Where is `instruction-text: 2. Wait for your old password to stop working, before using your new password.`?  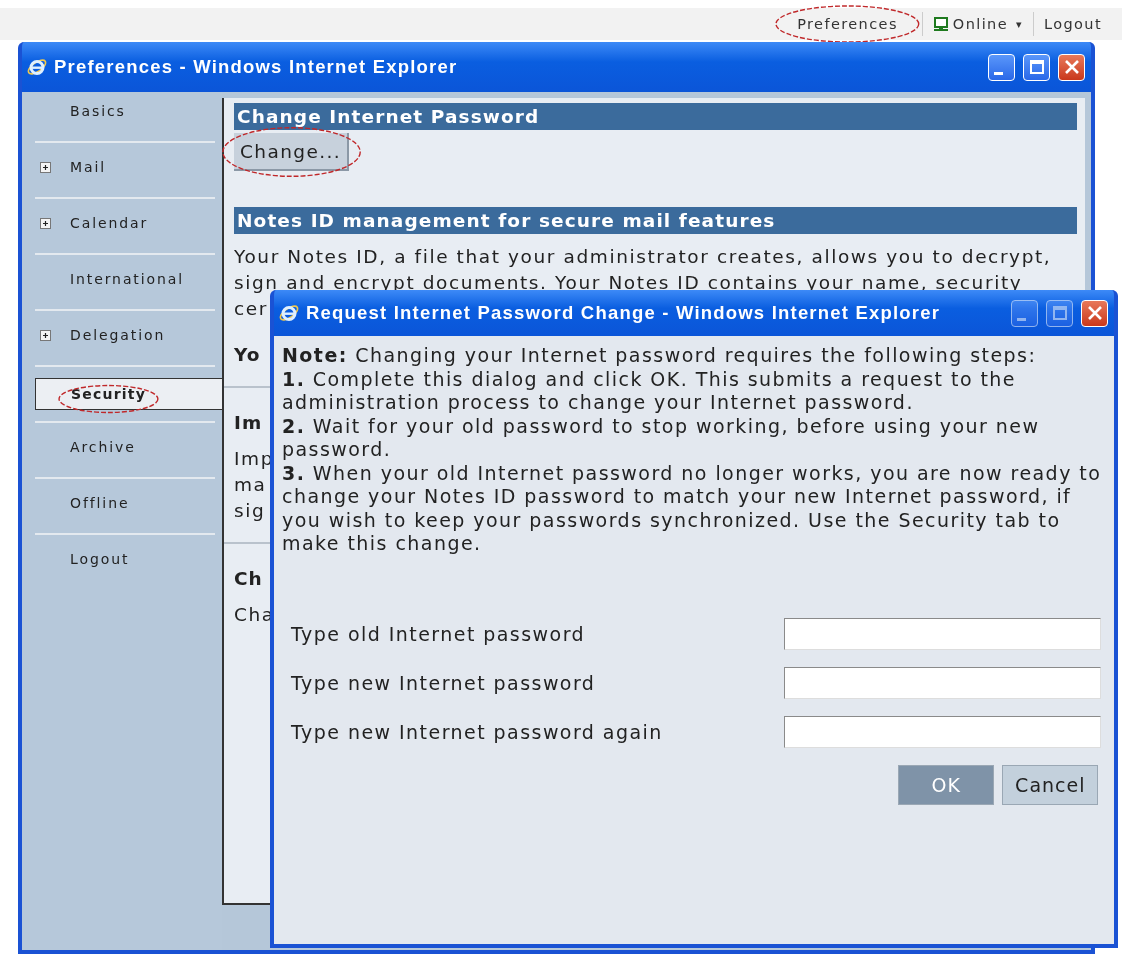 instruction-text: 2. Wait for your old password to stop working, before using your new password. is located at coordinates (661, 438).